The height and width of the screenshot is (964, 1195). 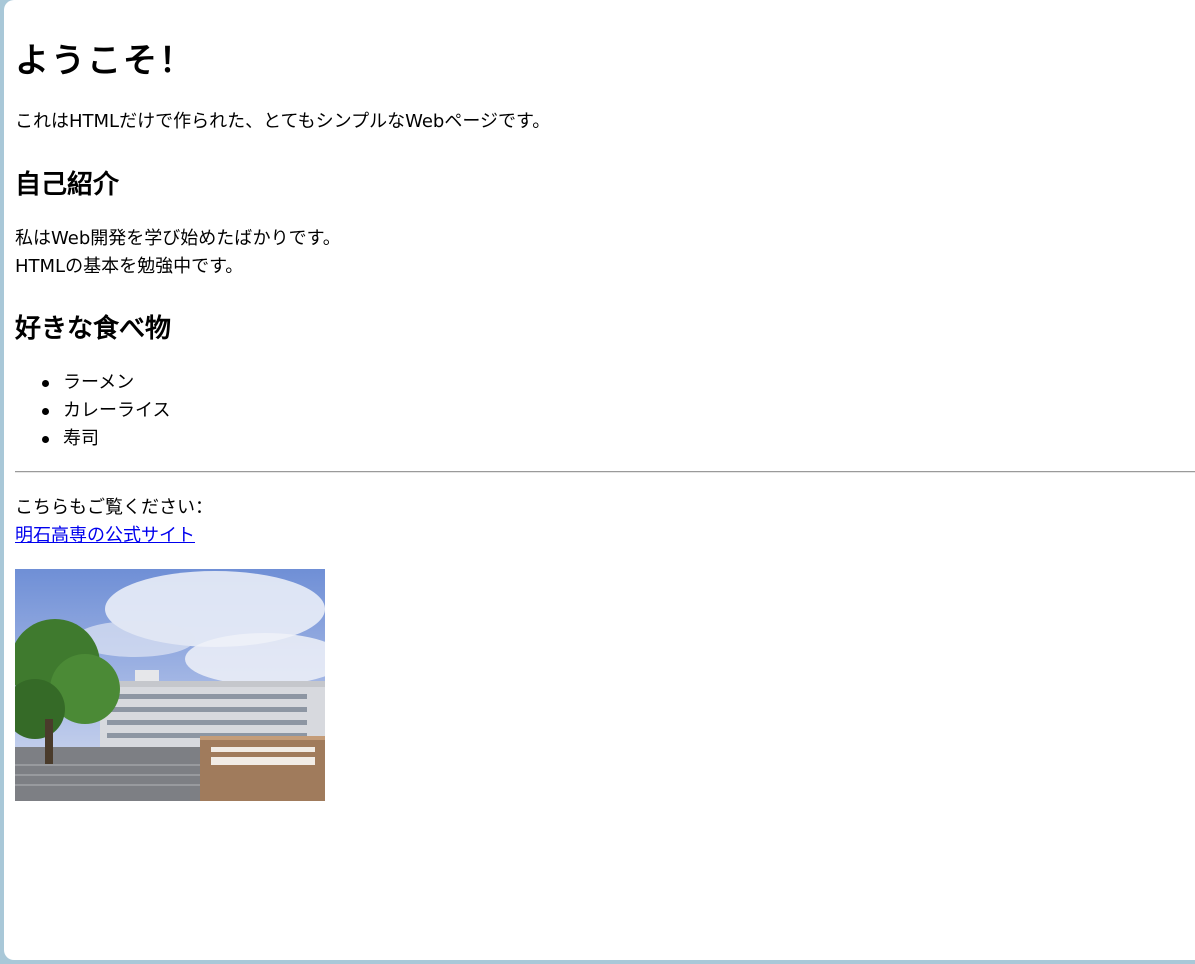 I want to click on about-heading: 自己紹介, so click(x=67, y=185).